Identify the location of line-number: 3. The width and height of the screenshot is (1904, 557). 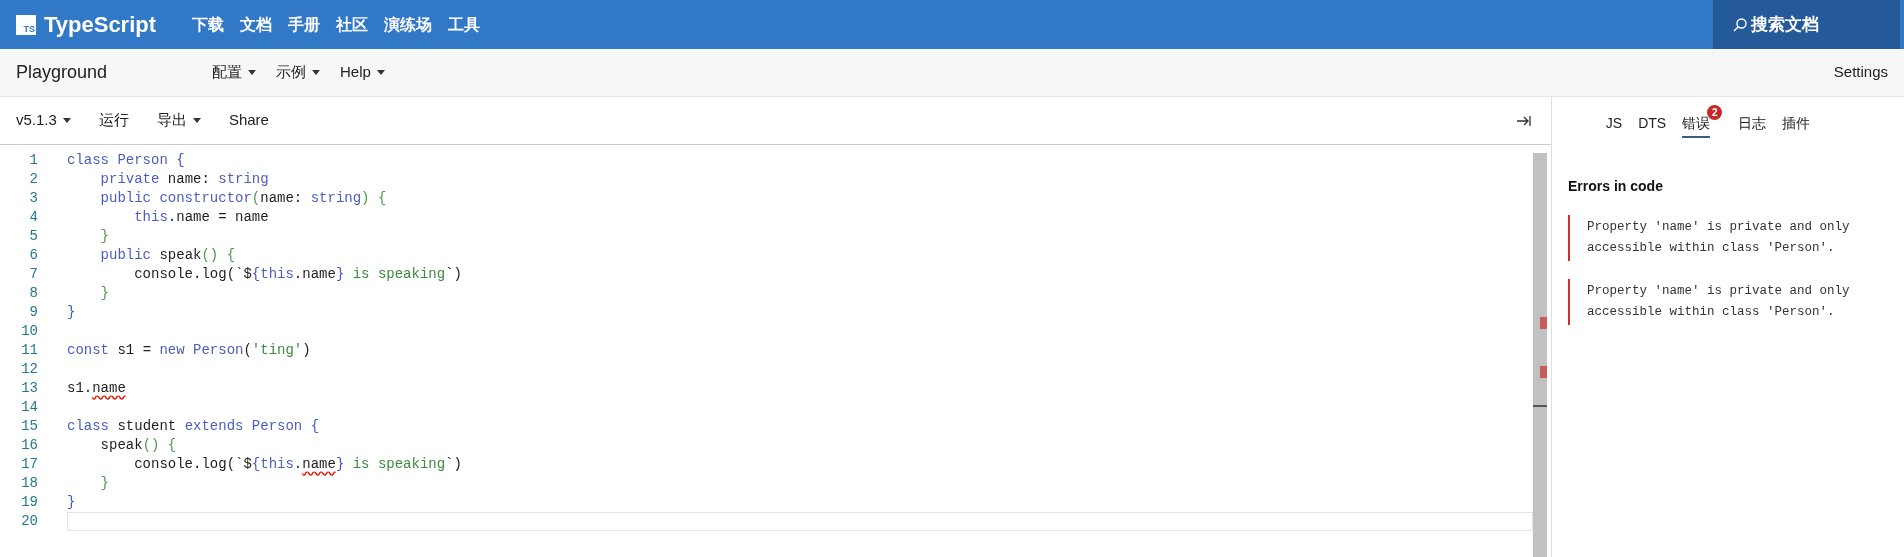
(33, 198).